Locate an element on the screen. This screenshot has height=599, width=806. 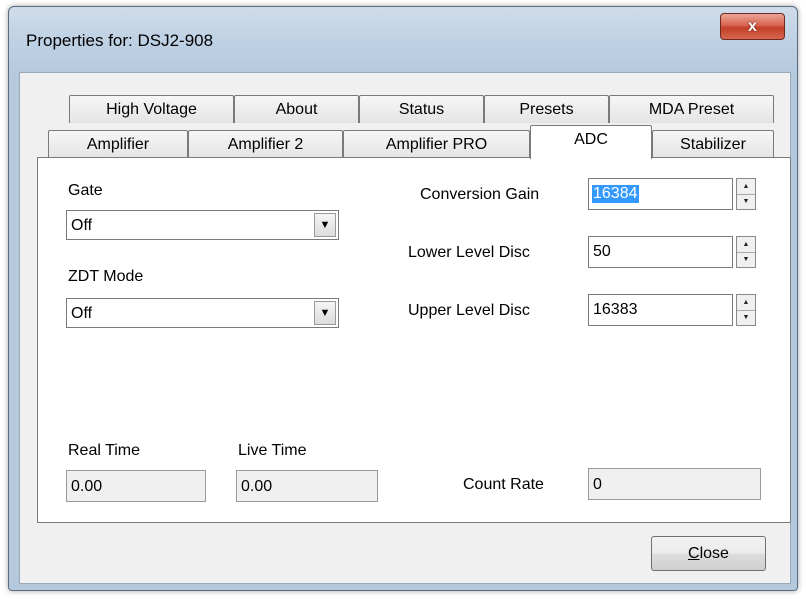
tab-amplifier-2: Amplifier 2 is located at coordinates (265, 144).